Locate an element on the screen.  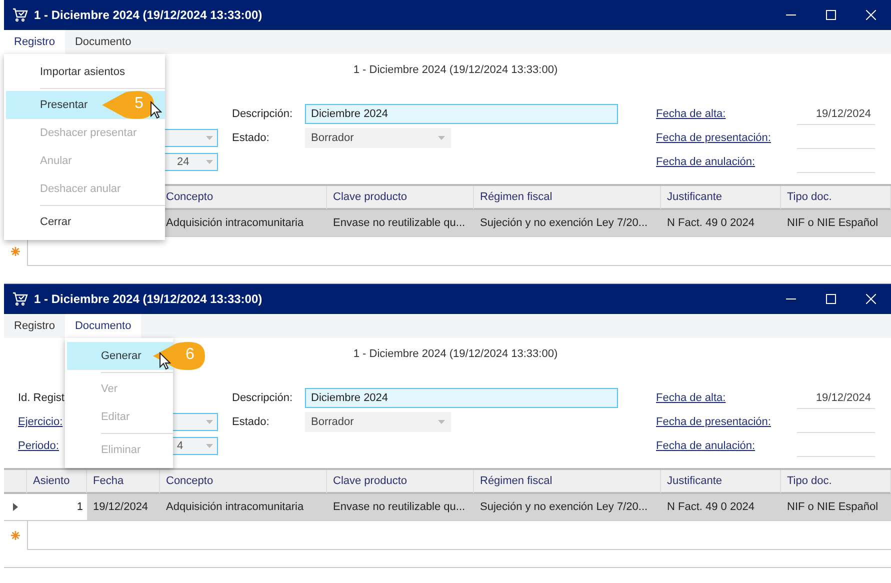
step-callout: 5 is located at coordinates (128, 105).